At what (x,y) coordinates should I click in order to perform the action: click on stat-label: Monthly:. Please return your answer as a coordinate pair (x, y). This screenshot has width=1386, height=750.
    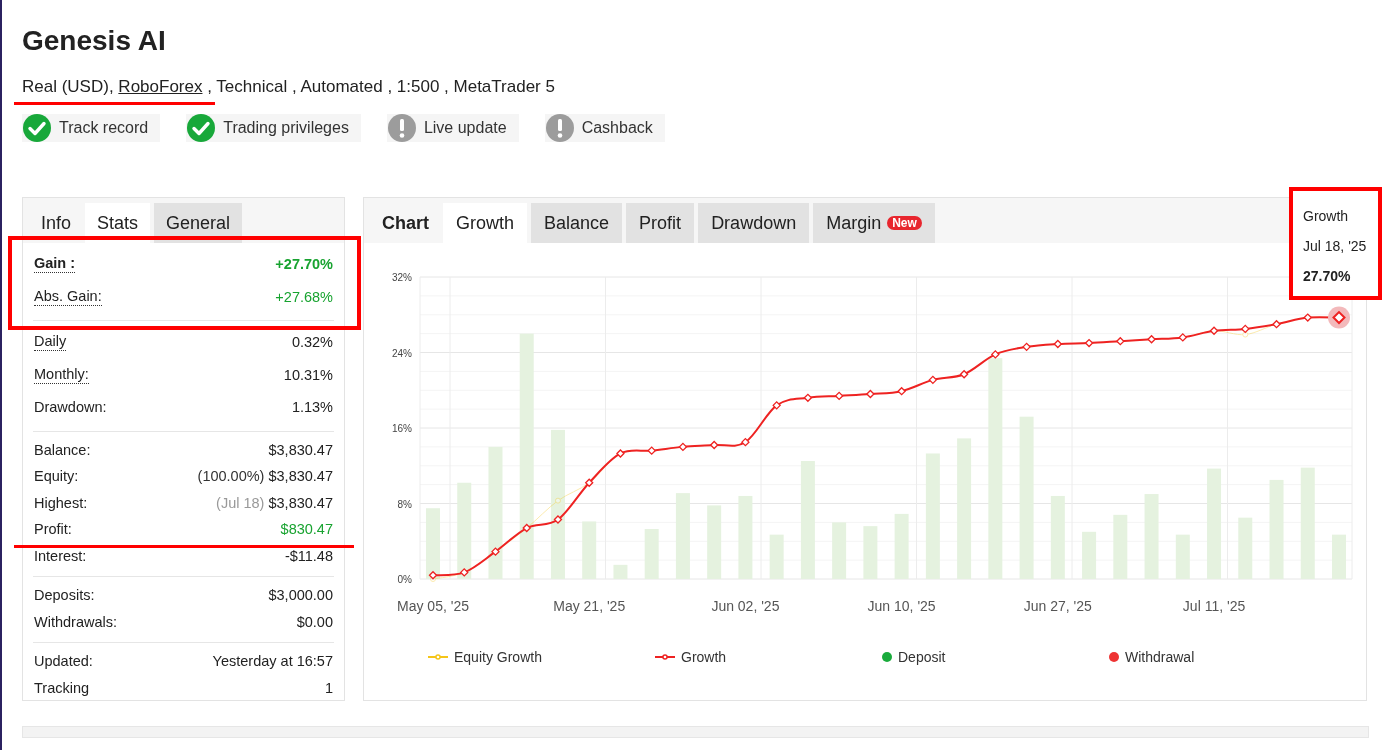
    Looking at the image, I should click on (61, 374).